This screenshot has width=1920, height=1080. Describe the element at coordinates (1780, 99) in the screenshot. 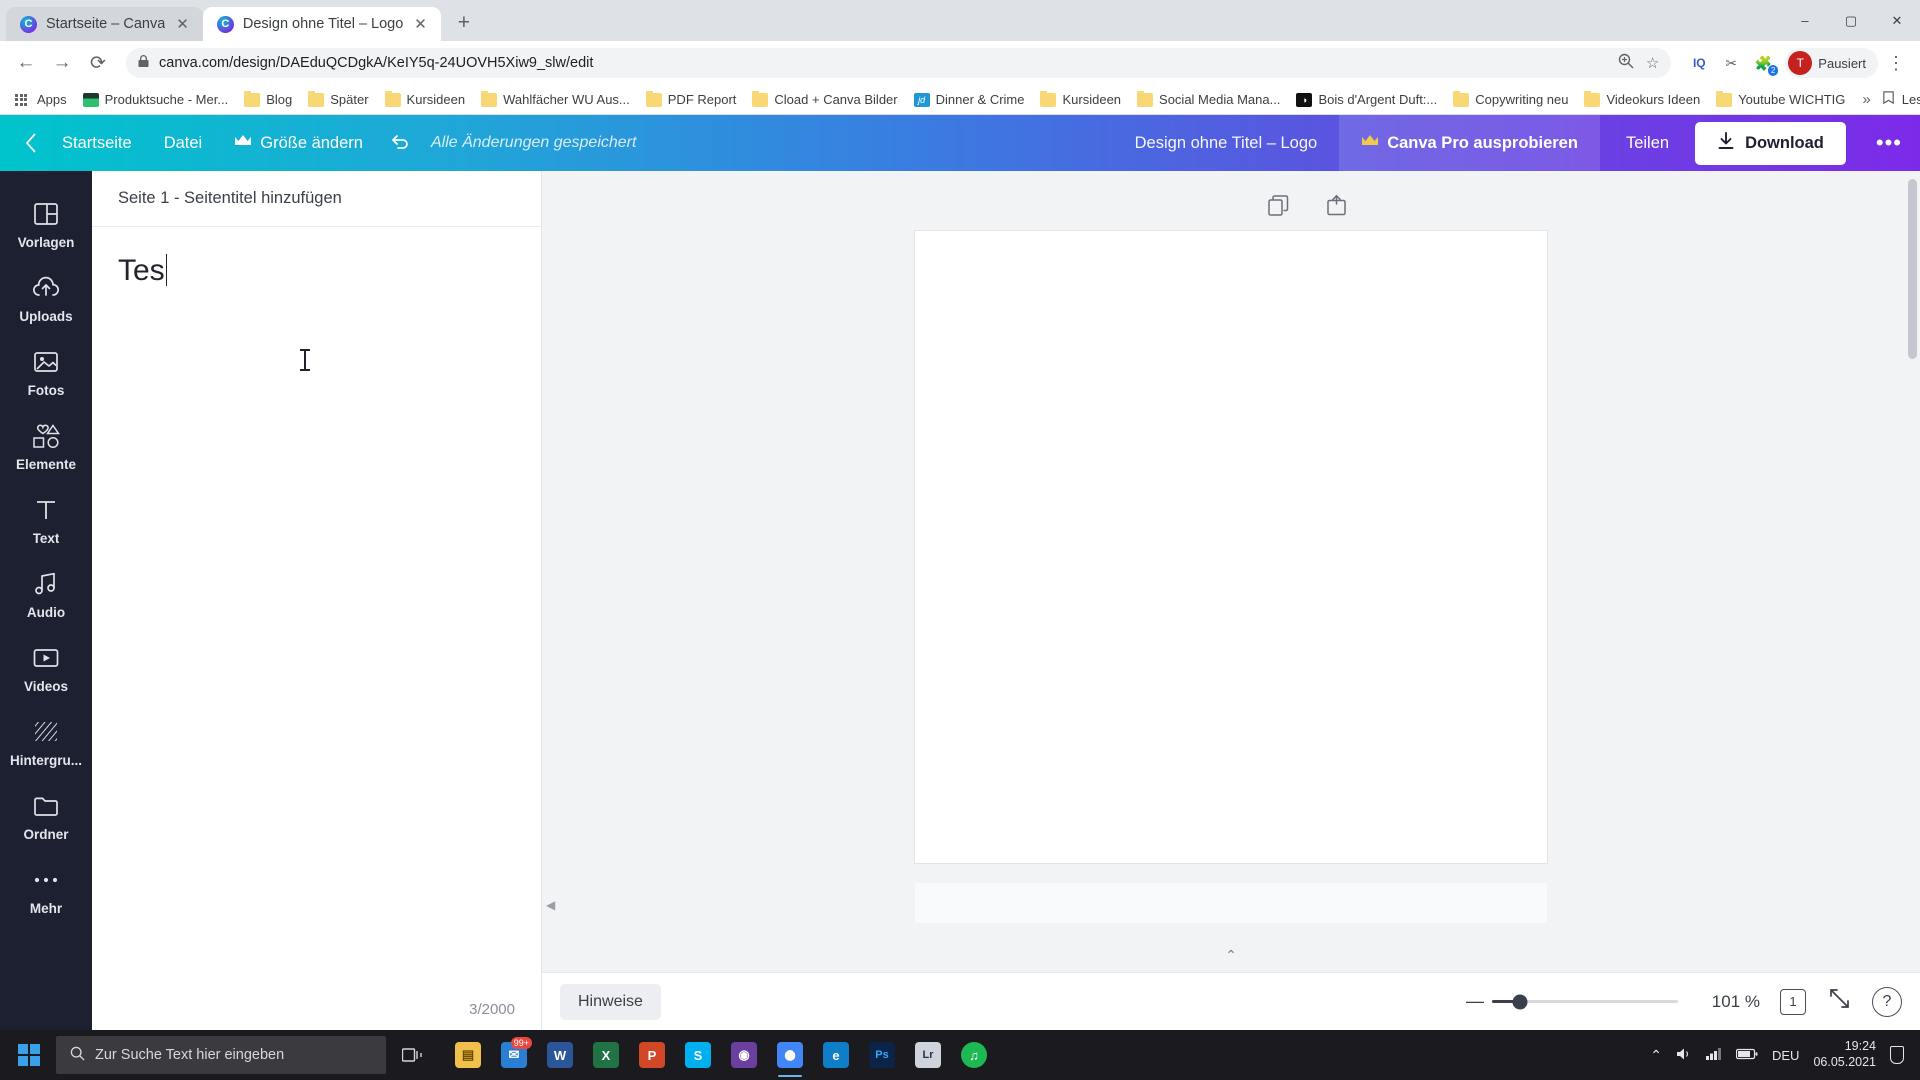

I see `bookmark-youtube-wichtig: Youtube WICHTIG` at that location.